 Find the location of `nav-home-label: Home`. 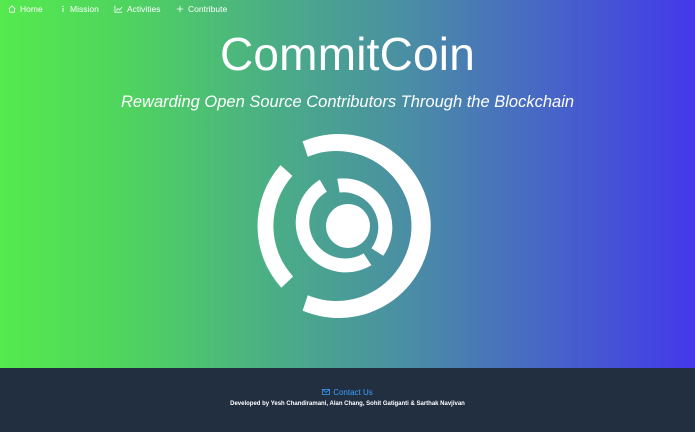

nav-home-label: Home is located at coordinates (31, 9).